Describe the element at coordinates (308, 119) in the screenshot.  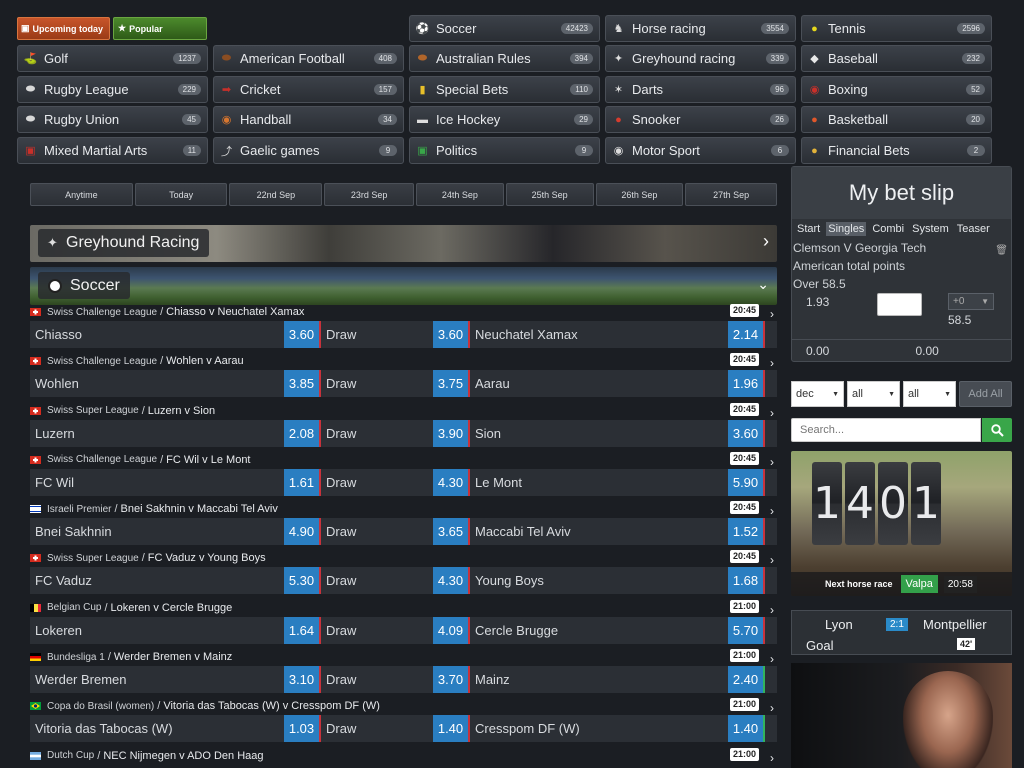
I see `sport-button-handball: ◉ Handball 34` at that location.